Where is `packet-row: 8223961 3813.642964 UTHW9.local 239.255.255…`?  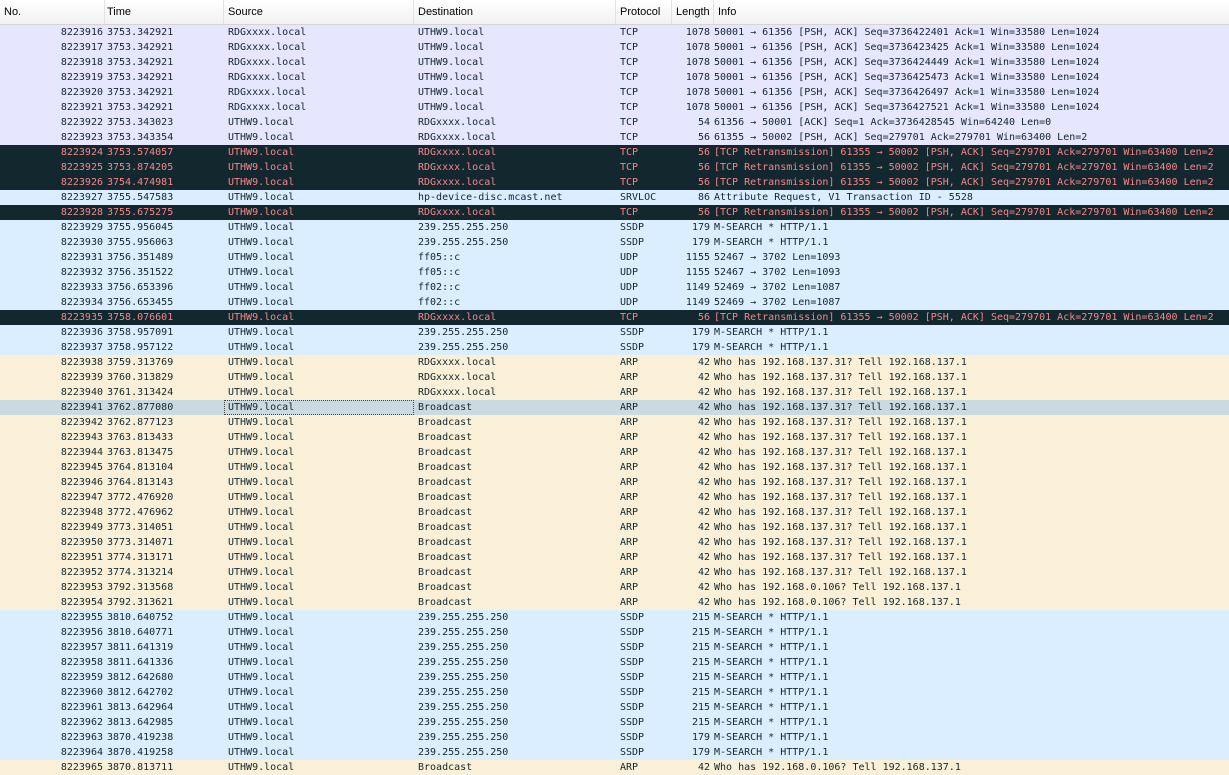 packet-row: 8223961 3813.642964 UTHW9.local 239.255.255… is located at coordinates (614, 707).